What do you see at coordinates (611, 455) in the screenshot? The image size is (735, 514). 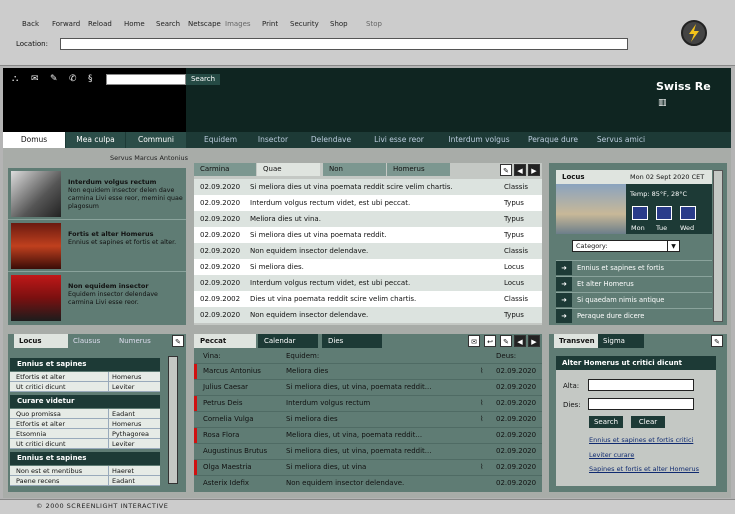 I see `form-link: Leviter curare` at bounding box center [611, 455].